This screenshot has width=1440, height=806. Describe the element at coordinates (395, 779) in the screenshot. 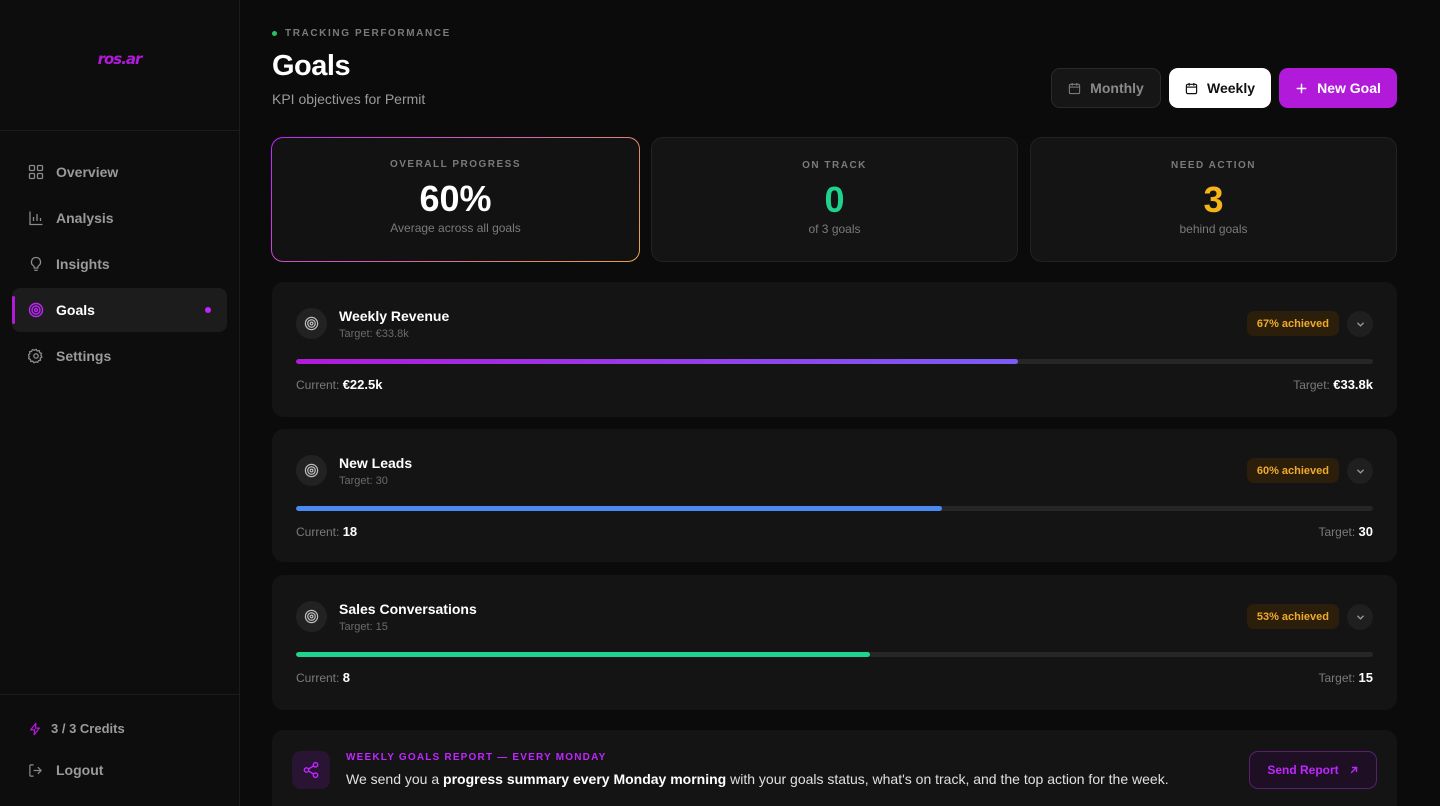

I see `report-text-pre: We send you a` at that location.